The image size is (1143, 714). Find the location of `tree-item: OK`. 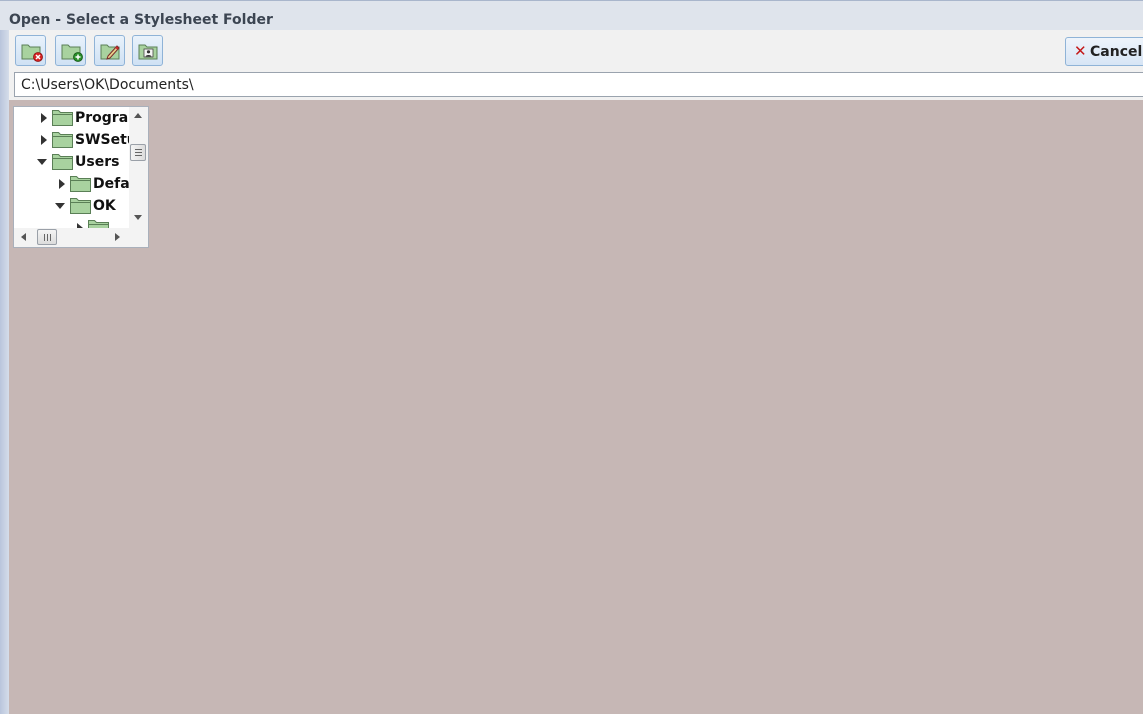

tree-item: OK is located at coordinates (71, 206).